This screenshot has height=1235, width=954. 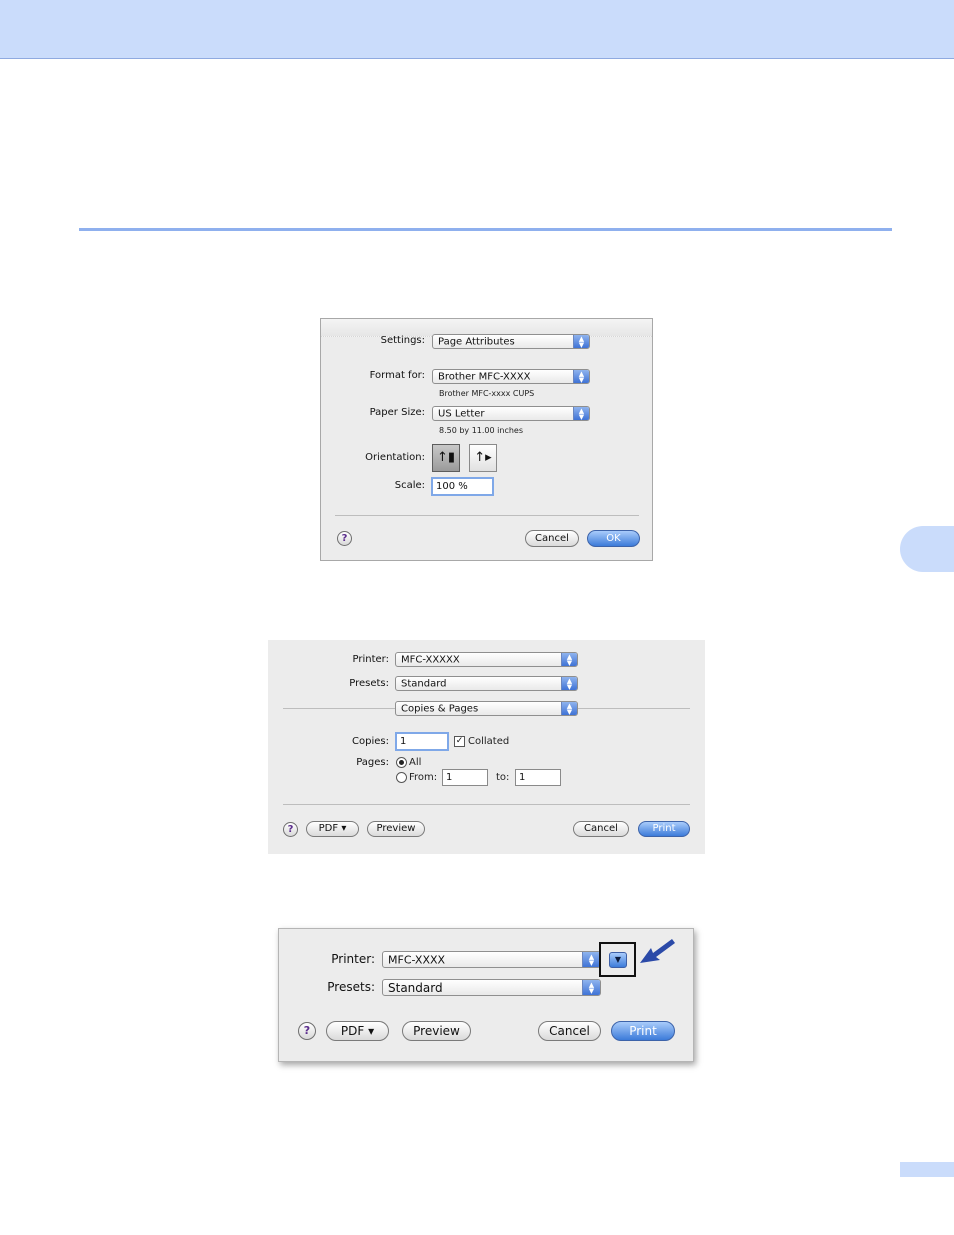 What do you see at coordinates (415, 762) in the screenshot?
I see `all-label: All` at bounding box center [415, 762].